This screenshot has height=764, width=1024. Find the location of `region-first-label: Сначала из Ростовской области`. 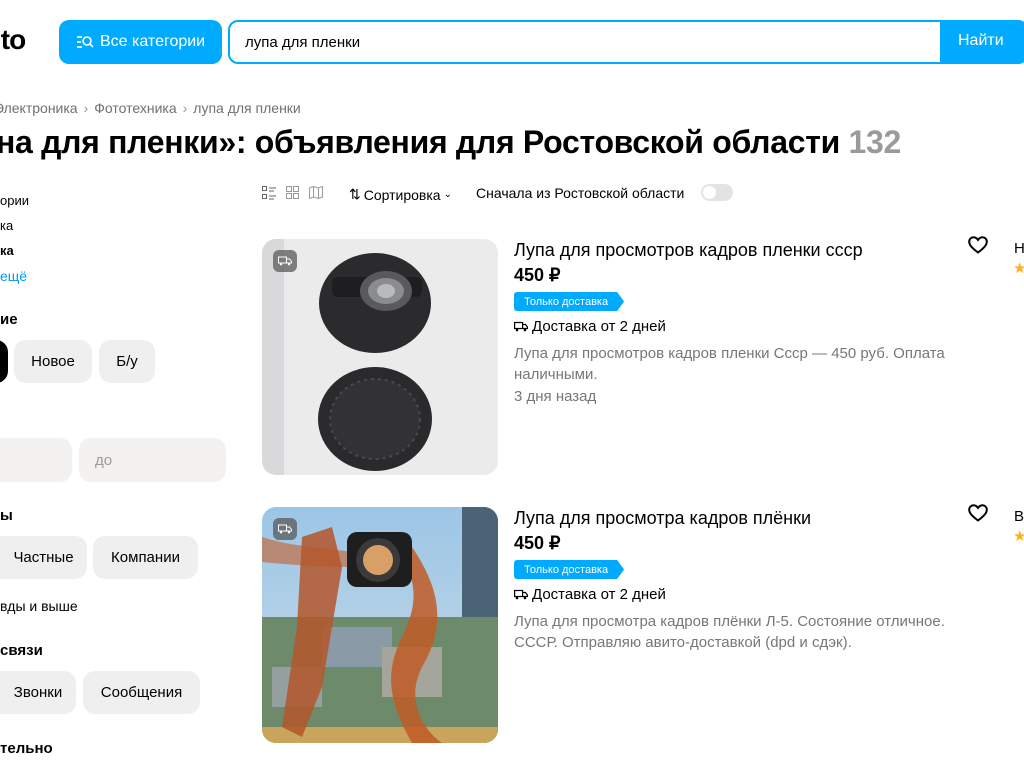

region-first-label: Сначала из Ростовской области is located at coordinates (580, 193).